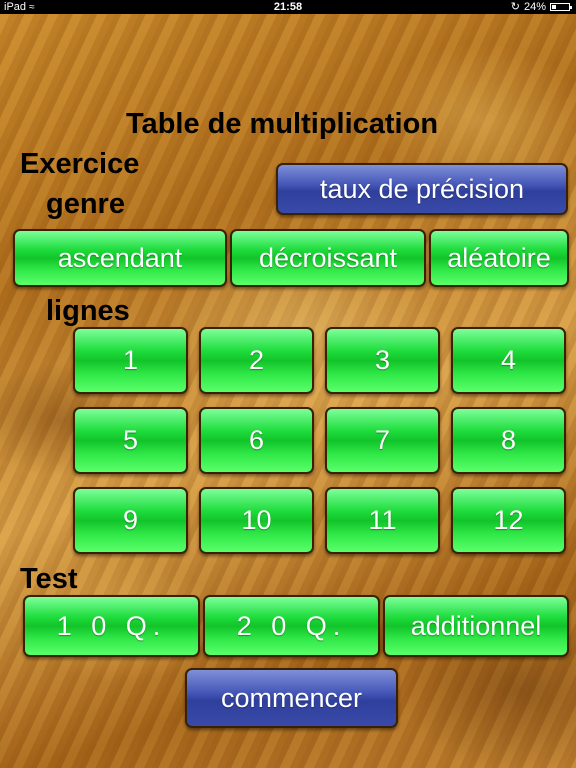 Image resolution: width=576 pixels, height=768 pixels. What do you see at coordinates (256, 440) in the screenshot?
I see `line-6-button: 6` at bounding box center [256, 440].